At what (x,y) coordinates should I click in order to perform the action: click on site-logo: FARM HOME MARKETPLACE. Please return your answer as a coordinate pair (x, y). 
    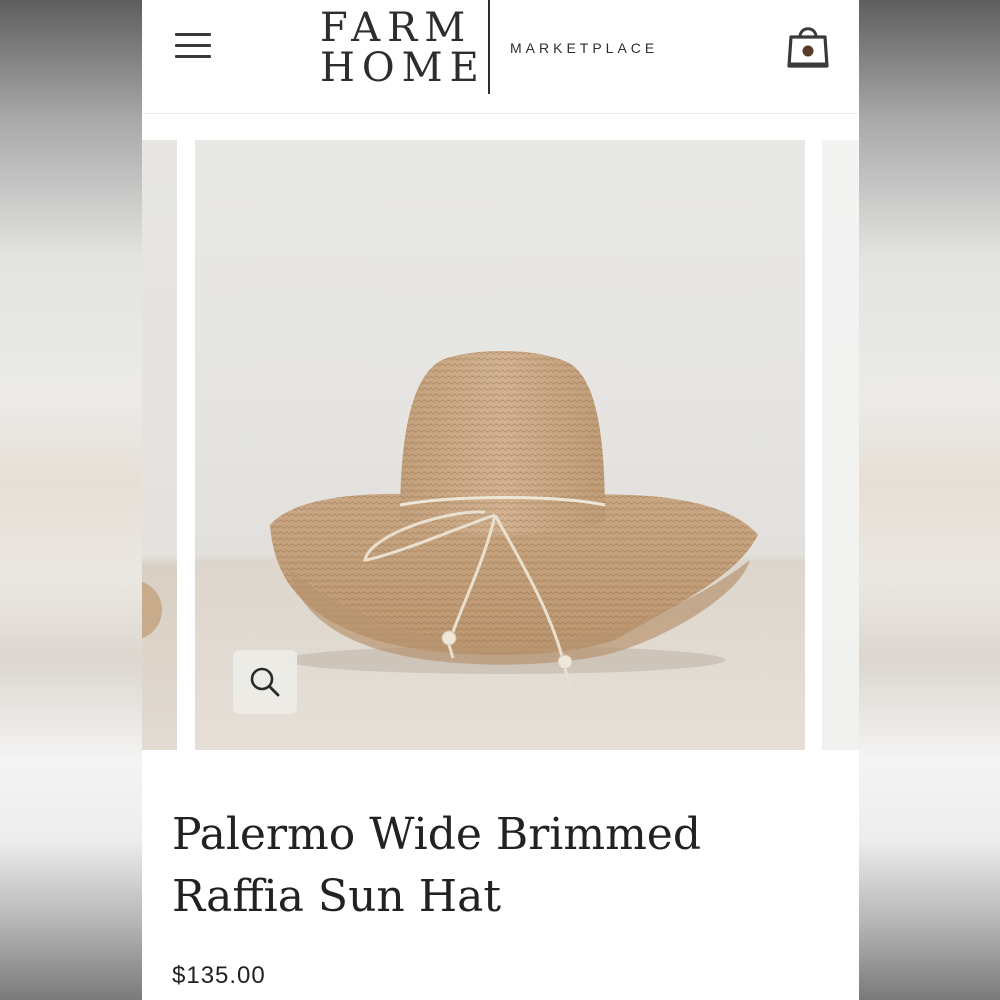
    Looking at the image, I should click on (510, 48).